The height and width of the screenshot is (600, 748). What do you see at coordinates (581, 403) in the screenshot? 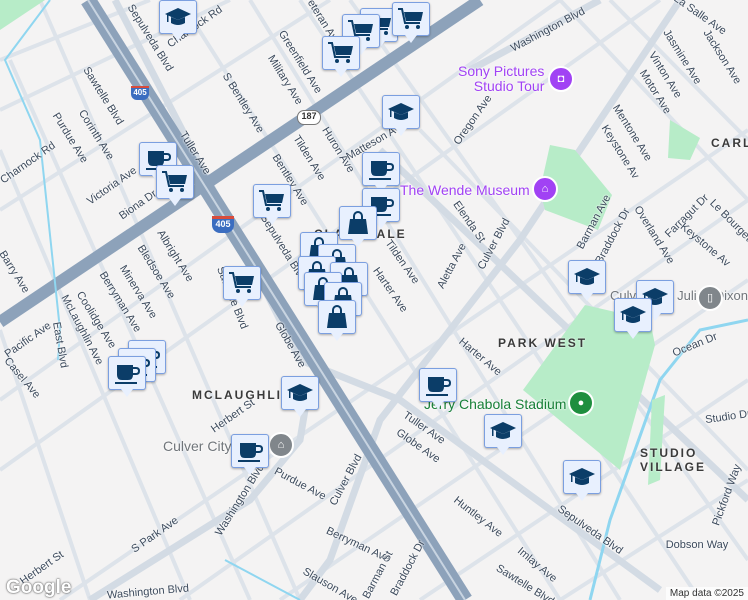
I see `stadium-icon: ●` at bounding box center [581, 403].